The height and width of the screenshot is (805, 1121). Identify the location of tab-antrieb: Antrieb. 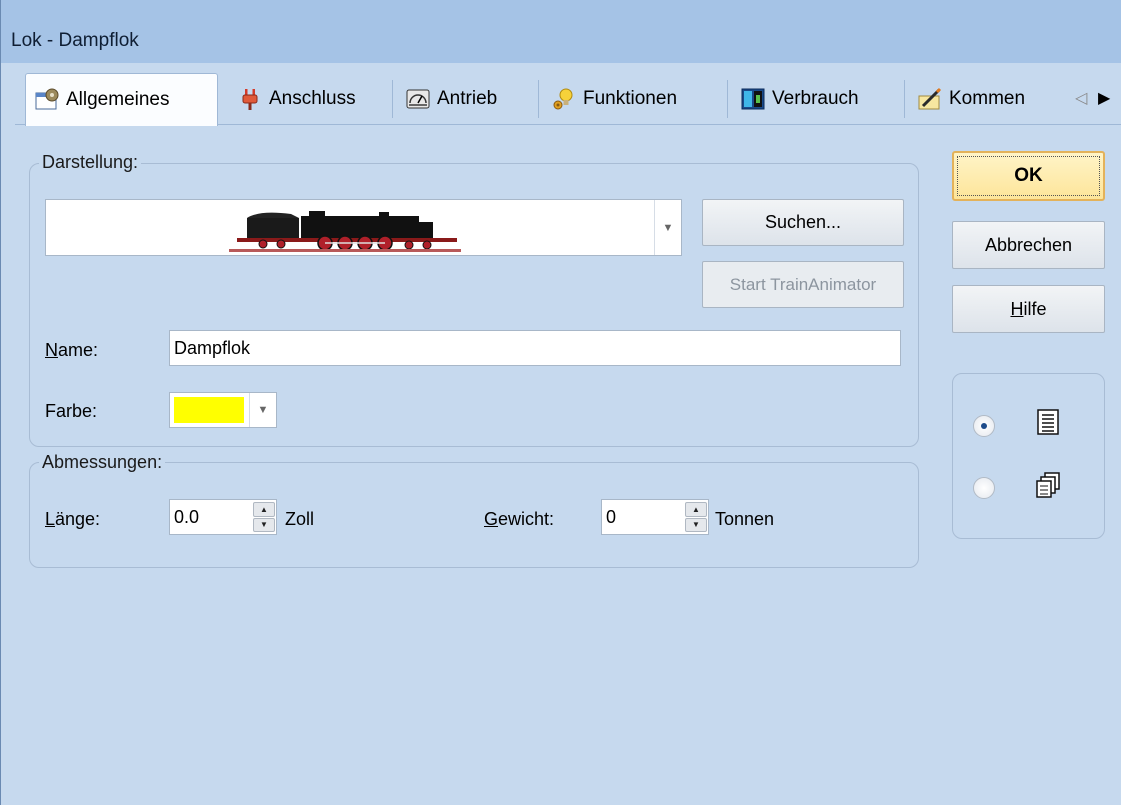
(447, 98).